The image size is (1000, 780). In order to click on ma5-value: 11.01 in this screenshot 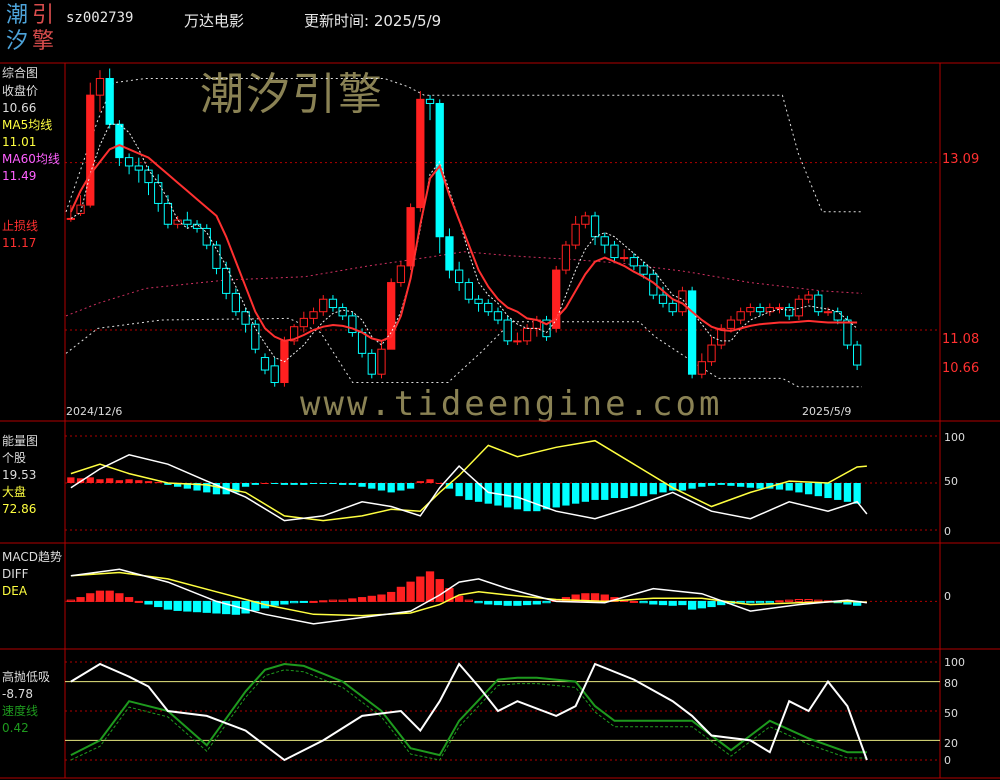, I will do `click(19, 142)`.